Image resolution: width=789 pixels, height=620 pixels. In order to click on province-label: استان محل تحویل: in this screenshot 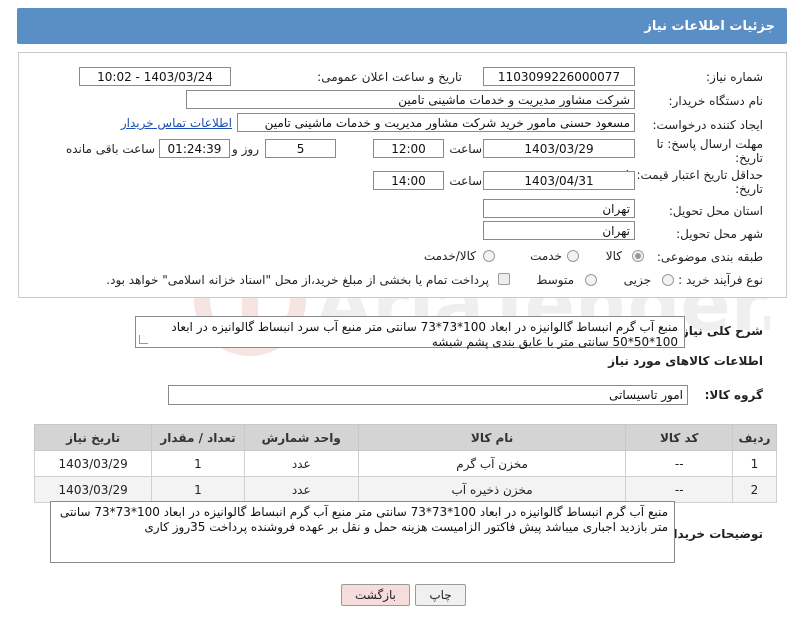, I will do `click(715, 211)`.